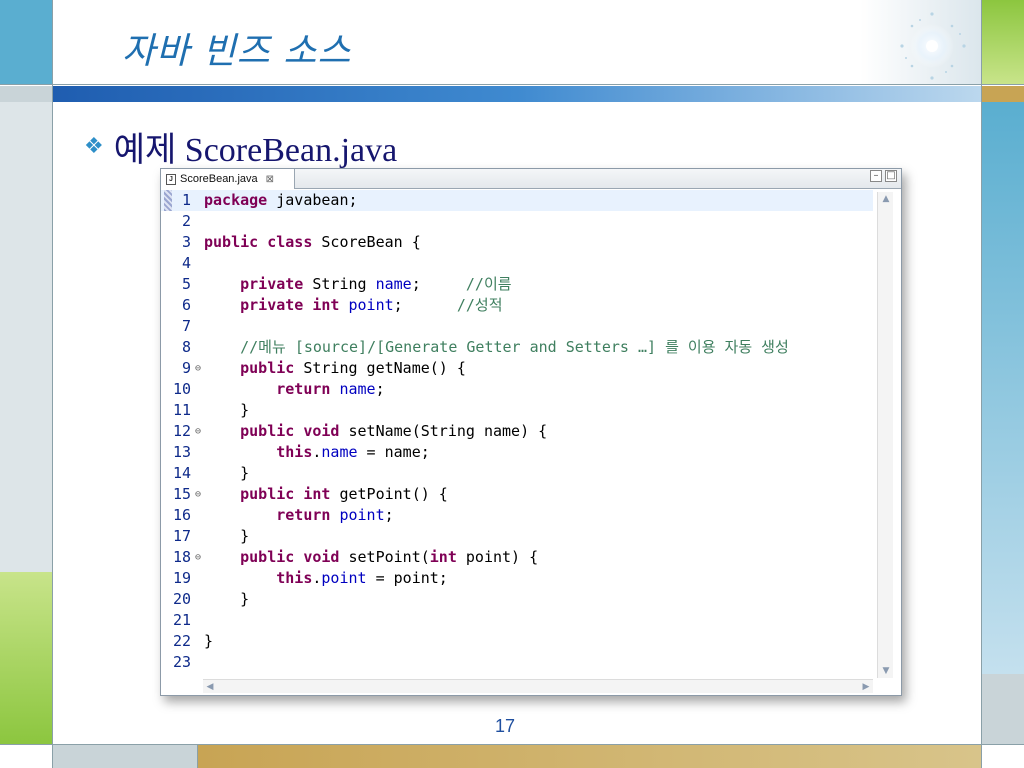  What do you see at coordinates (197, 756) in the screenshot?
I see `frame-rule-bottom-split` at bounding box center [197, 756].